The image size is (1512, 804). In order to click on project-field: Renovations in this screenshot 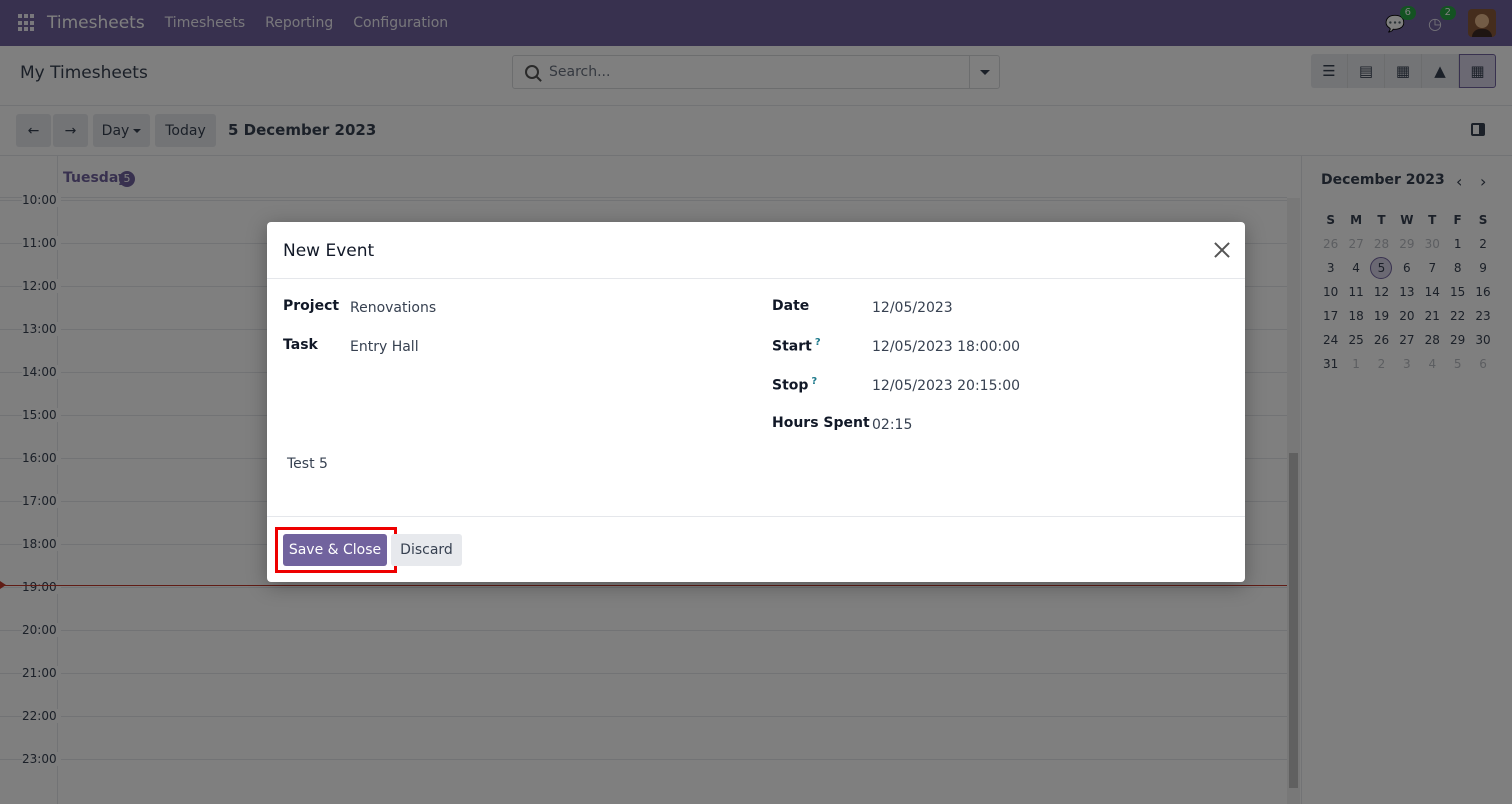, I will do `click(393, 308)`.